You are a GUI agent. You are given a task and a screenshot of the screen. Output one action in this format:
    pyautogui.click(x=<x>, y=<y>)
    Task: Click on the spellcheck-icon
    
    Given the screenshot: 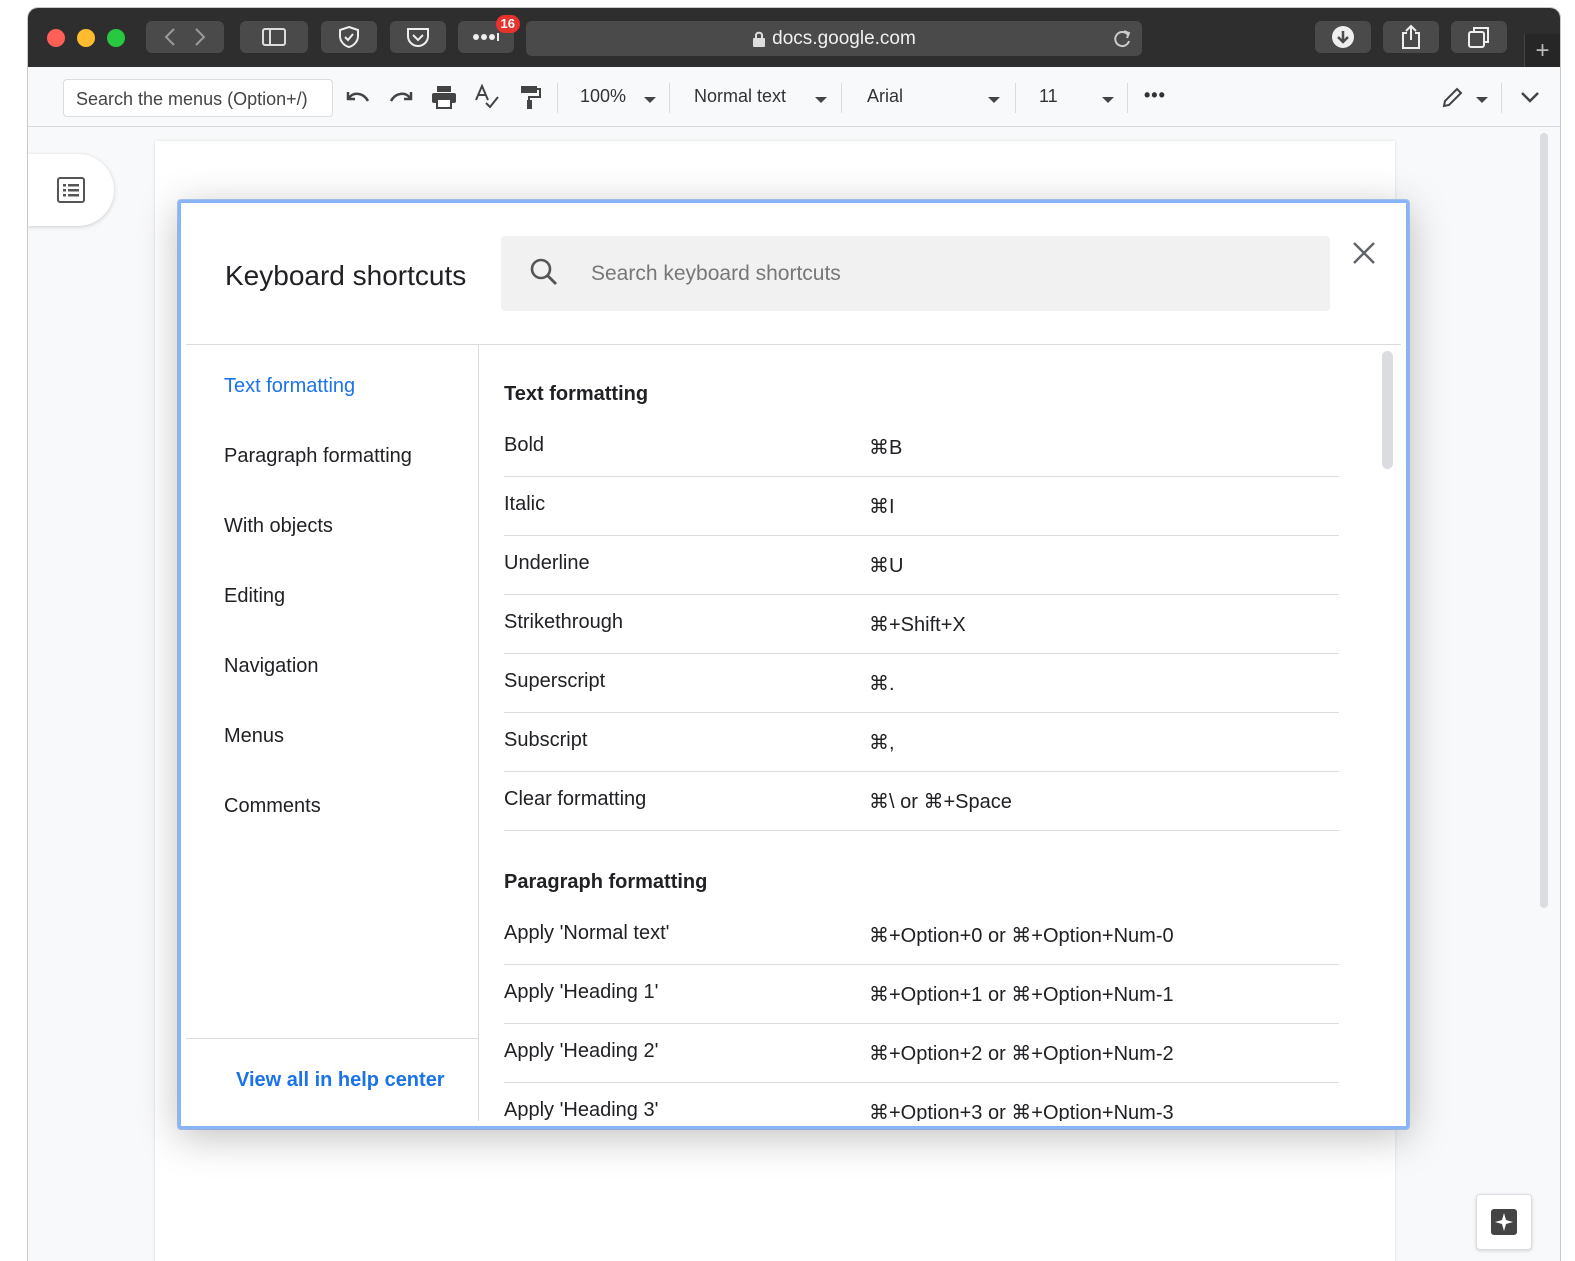 What is the action you would take?
    pyautogui.click(x=487, y=97)
    